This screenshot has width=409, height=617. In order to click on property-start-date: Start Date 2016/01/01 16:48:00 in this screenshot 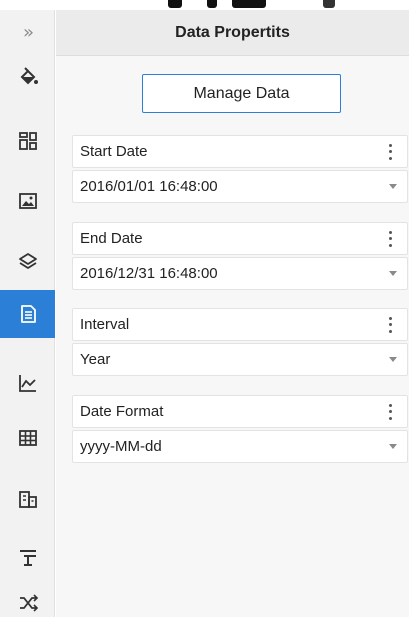, I will do `click(240, 169)`.